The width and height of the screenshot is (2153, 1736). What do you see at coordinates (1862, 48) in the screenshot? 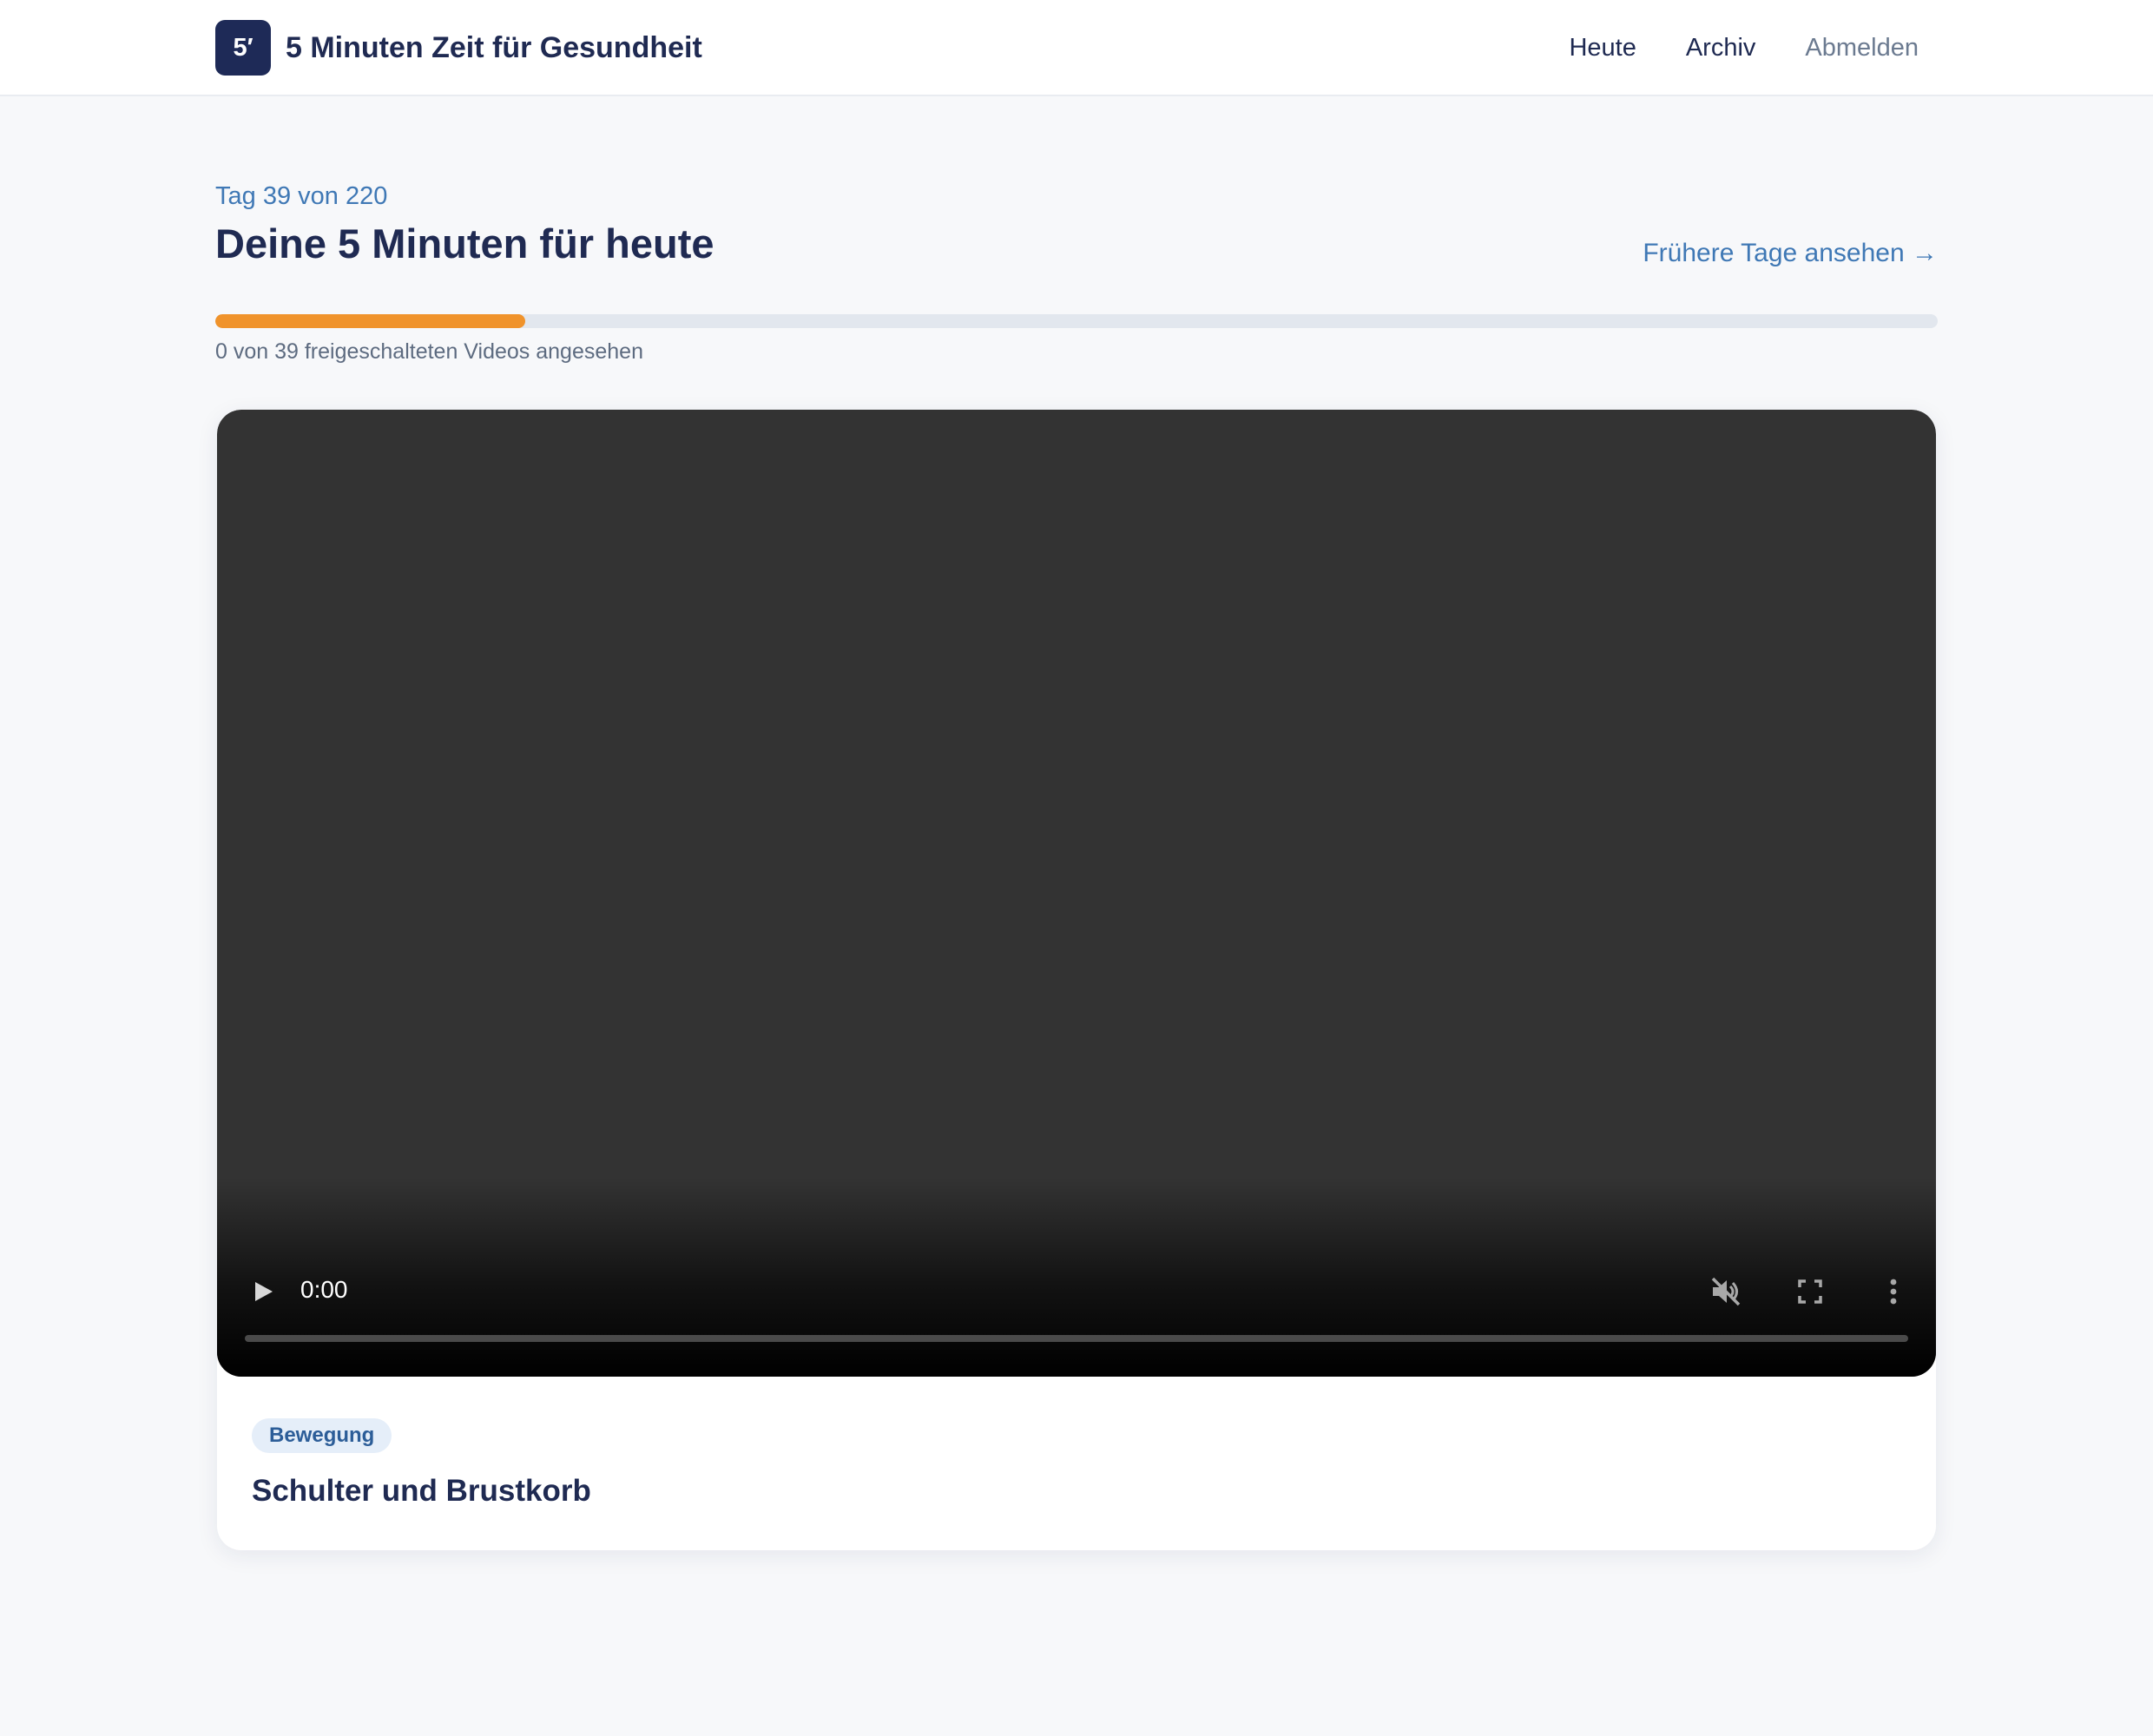
I see `logout-link: Abmelden` at bounding box center [1862, 48].